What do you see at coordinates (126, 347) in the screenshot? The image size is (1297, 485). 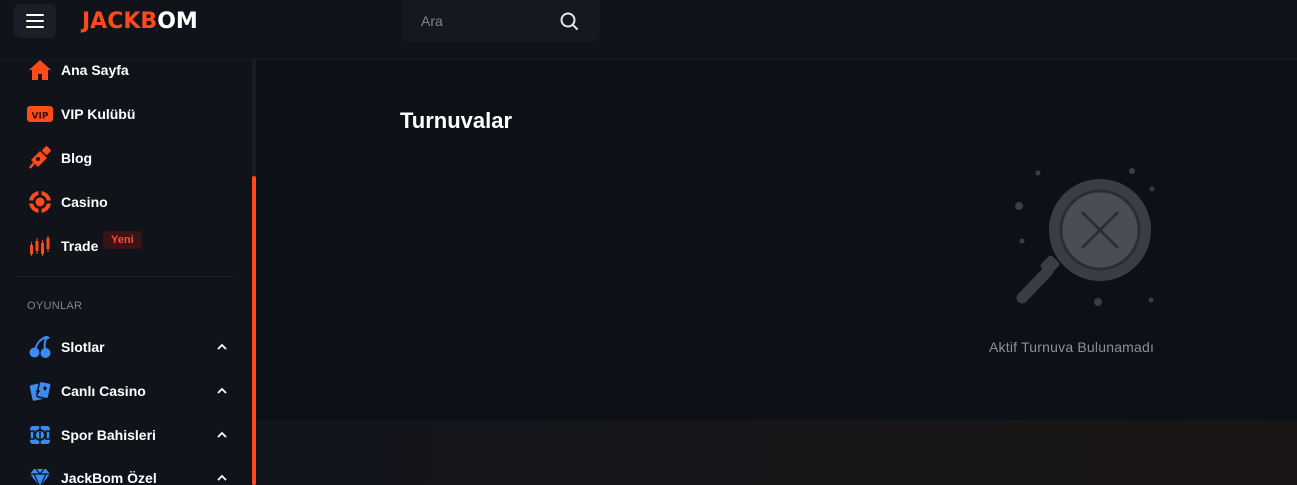 I see `sidebar-item-slotlar: Slotlar` at bounding box center [126, 347].